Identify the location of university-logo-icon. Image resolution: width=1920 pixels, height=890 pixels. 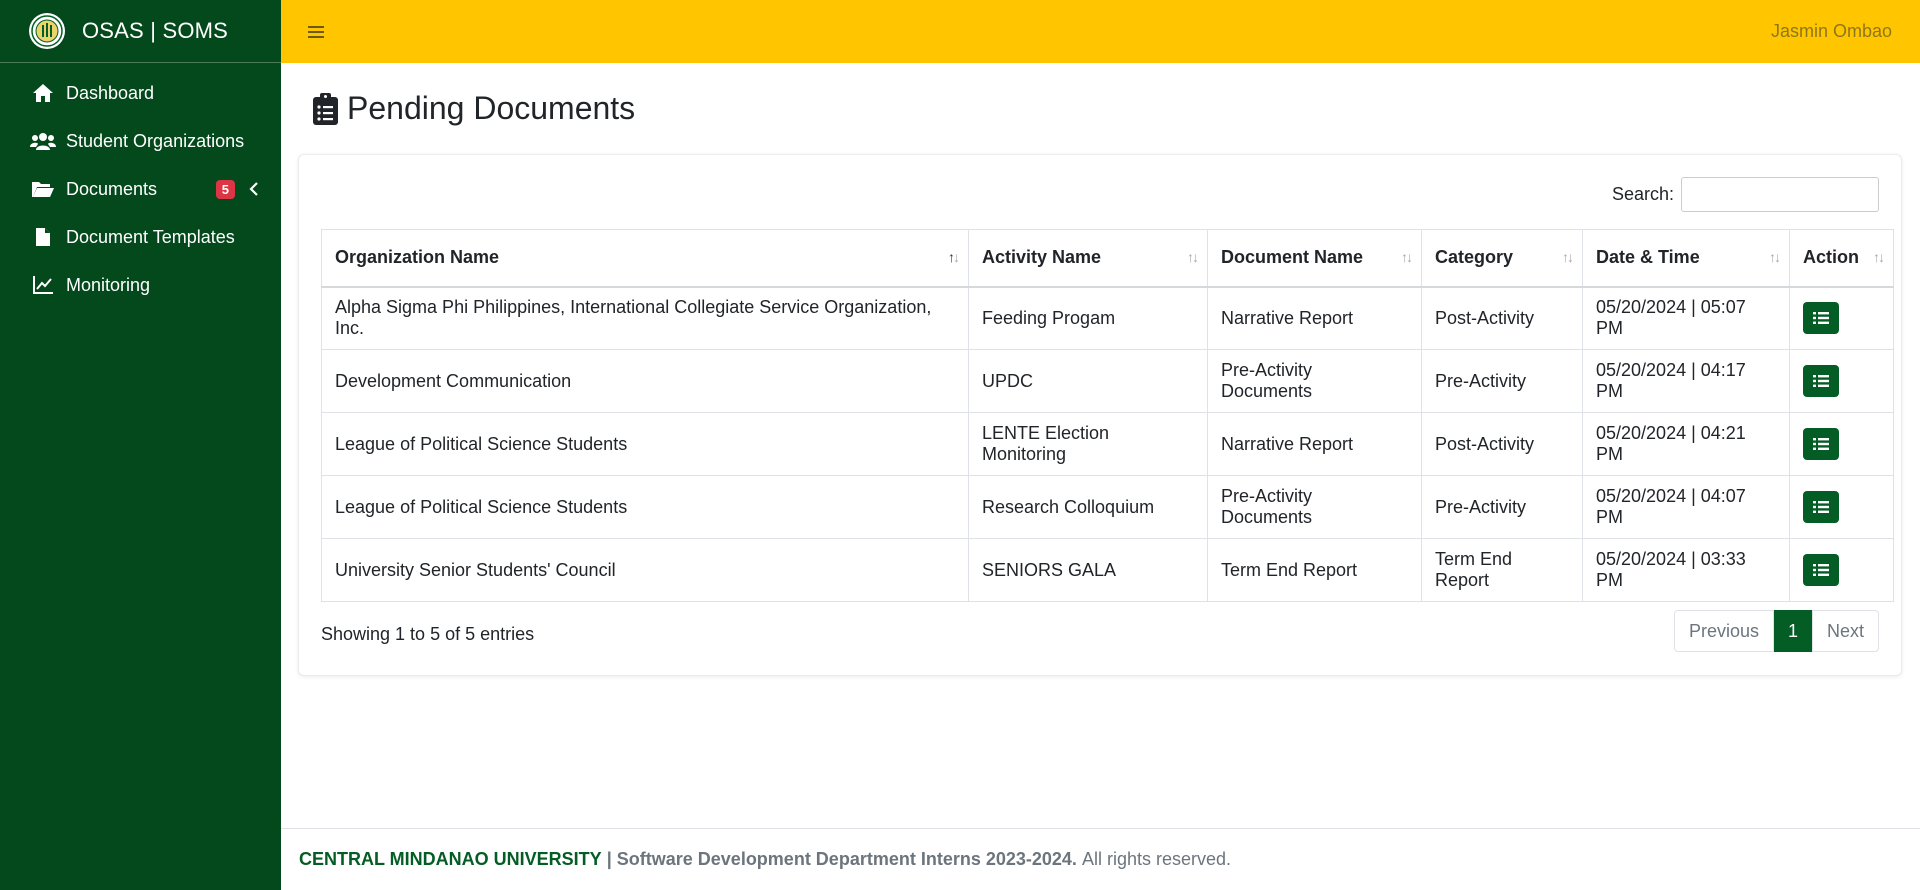
(47, 31).